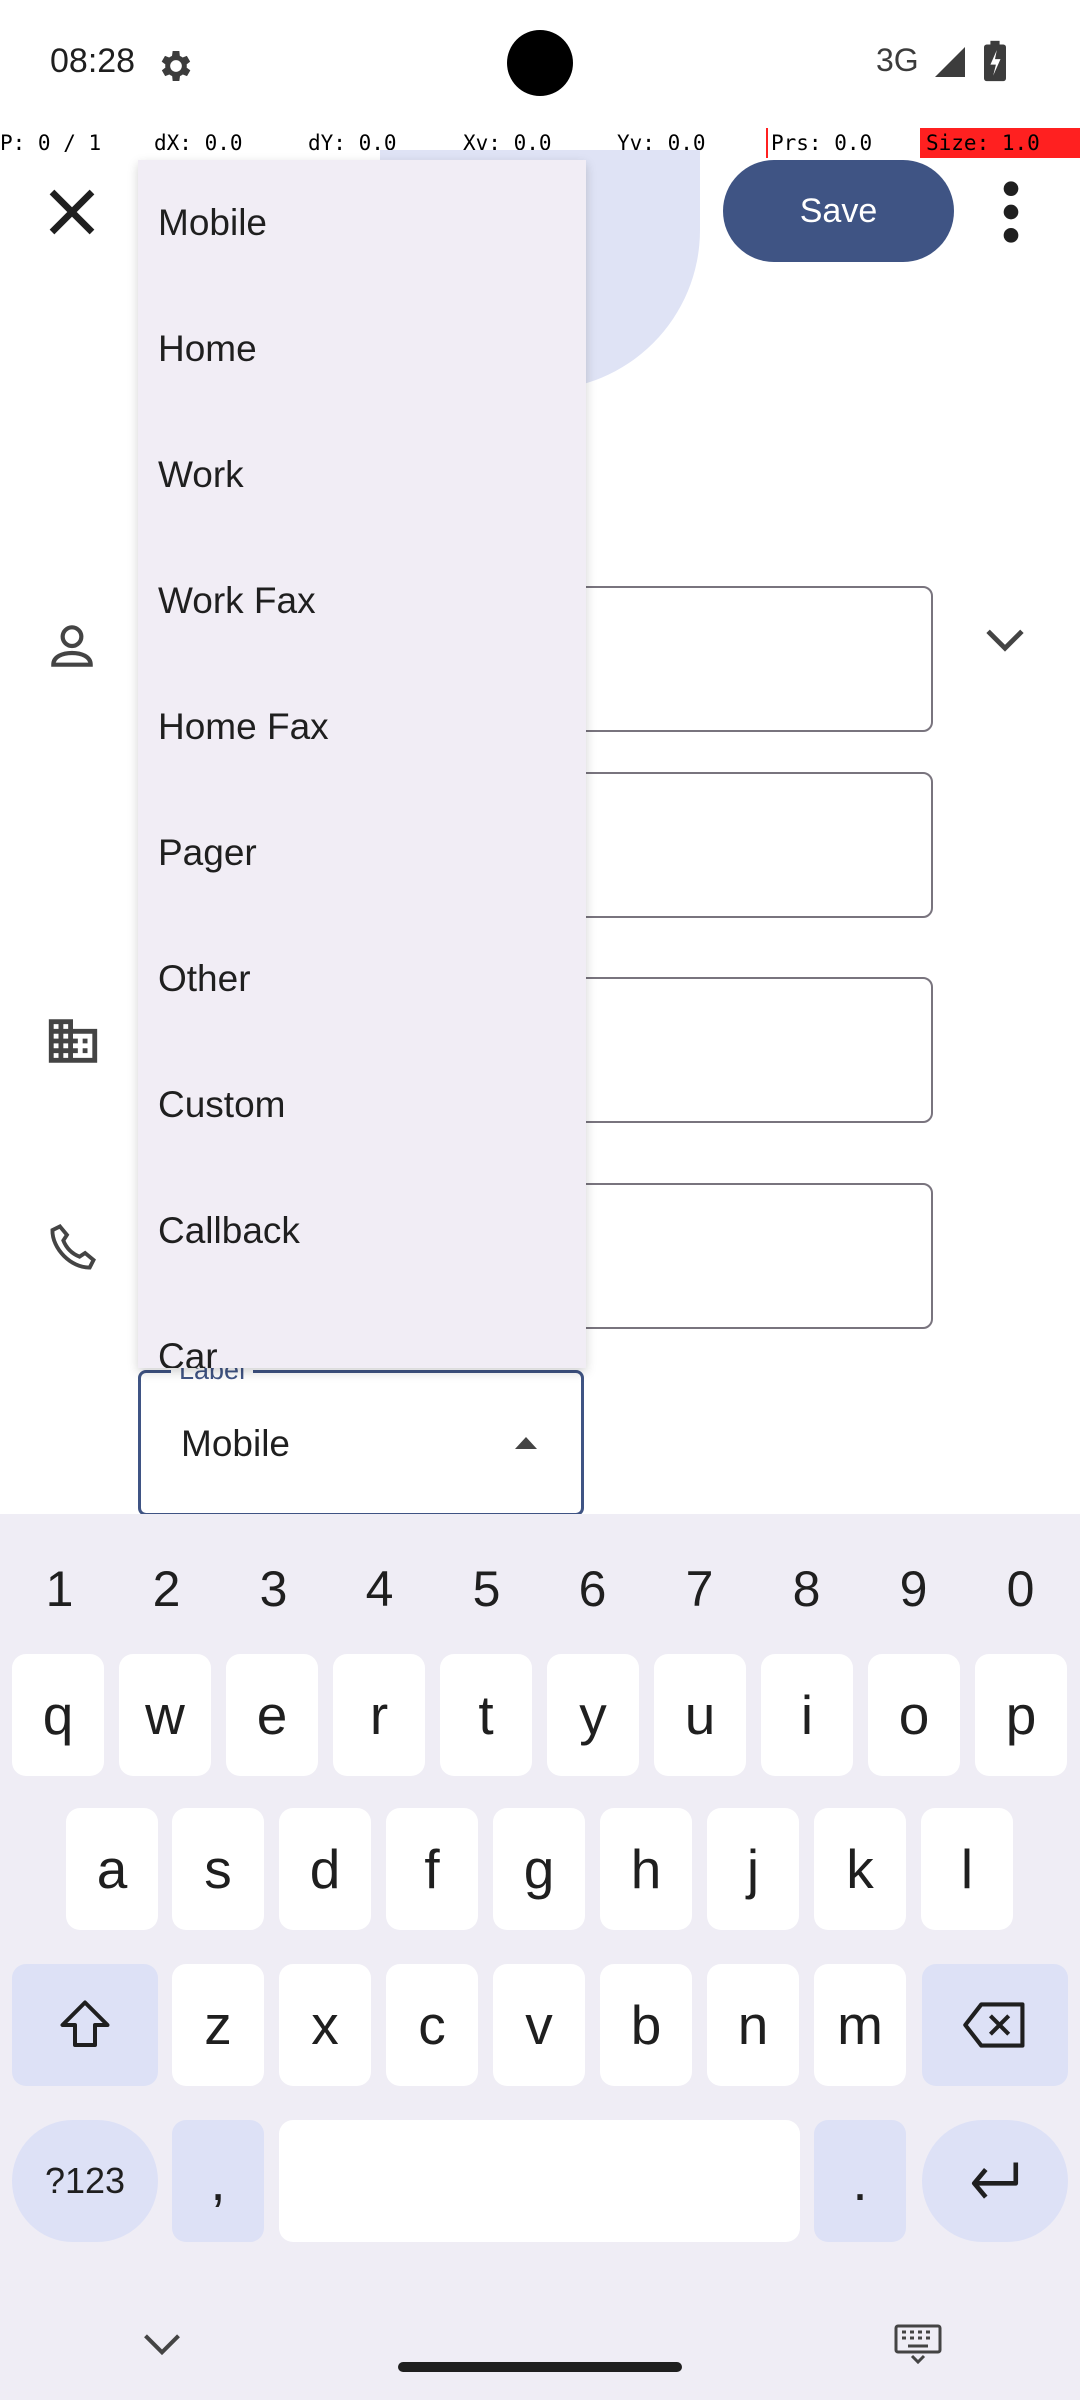  I want to click on dropdown-item-other: Other, so click(362, 979).